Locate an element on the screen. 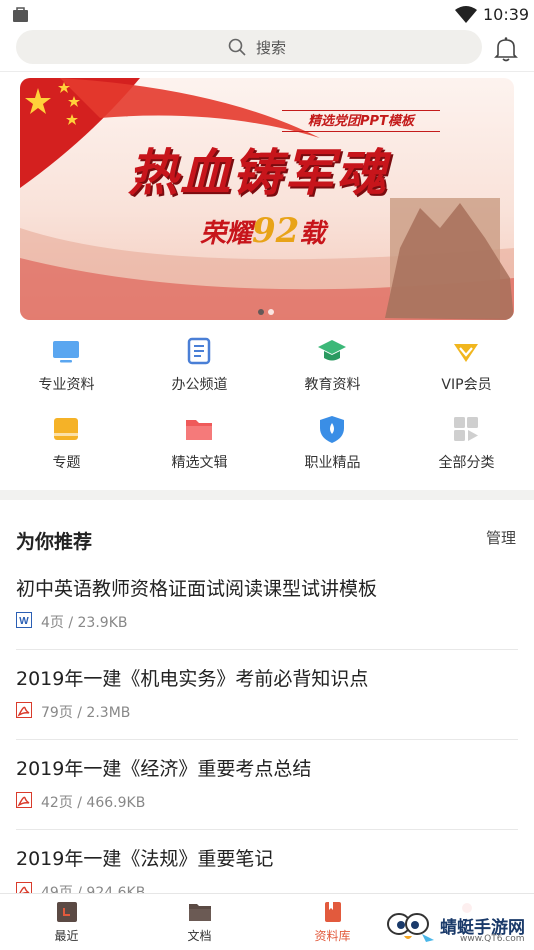 The width and height of the screenshot is (534, 950). dragonfly-logo-icon is located at coordinates (410, 927).